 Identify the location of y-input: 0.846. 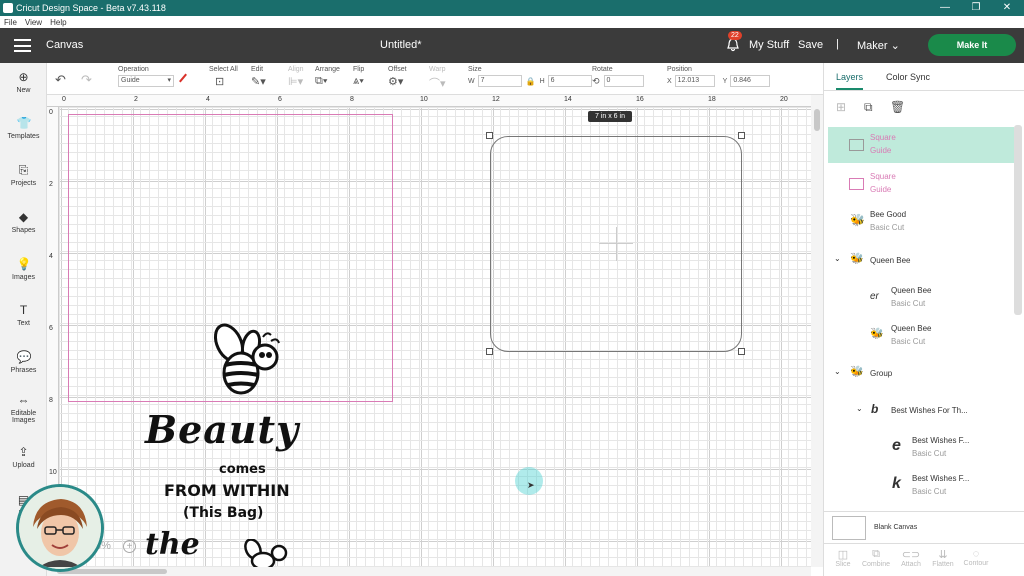
(750, 81).